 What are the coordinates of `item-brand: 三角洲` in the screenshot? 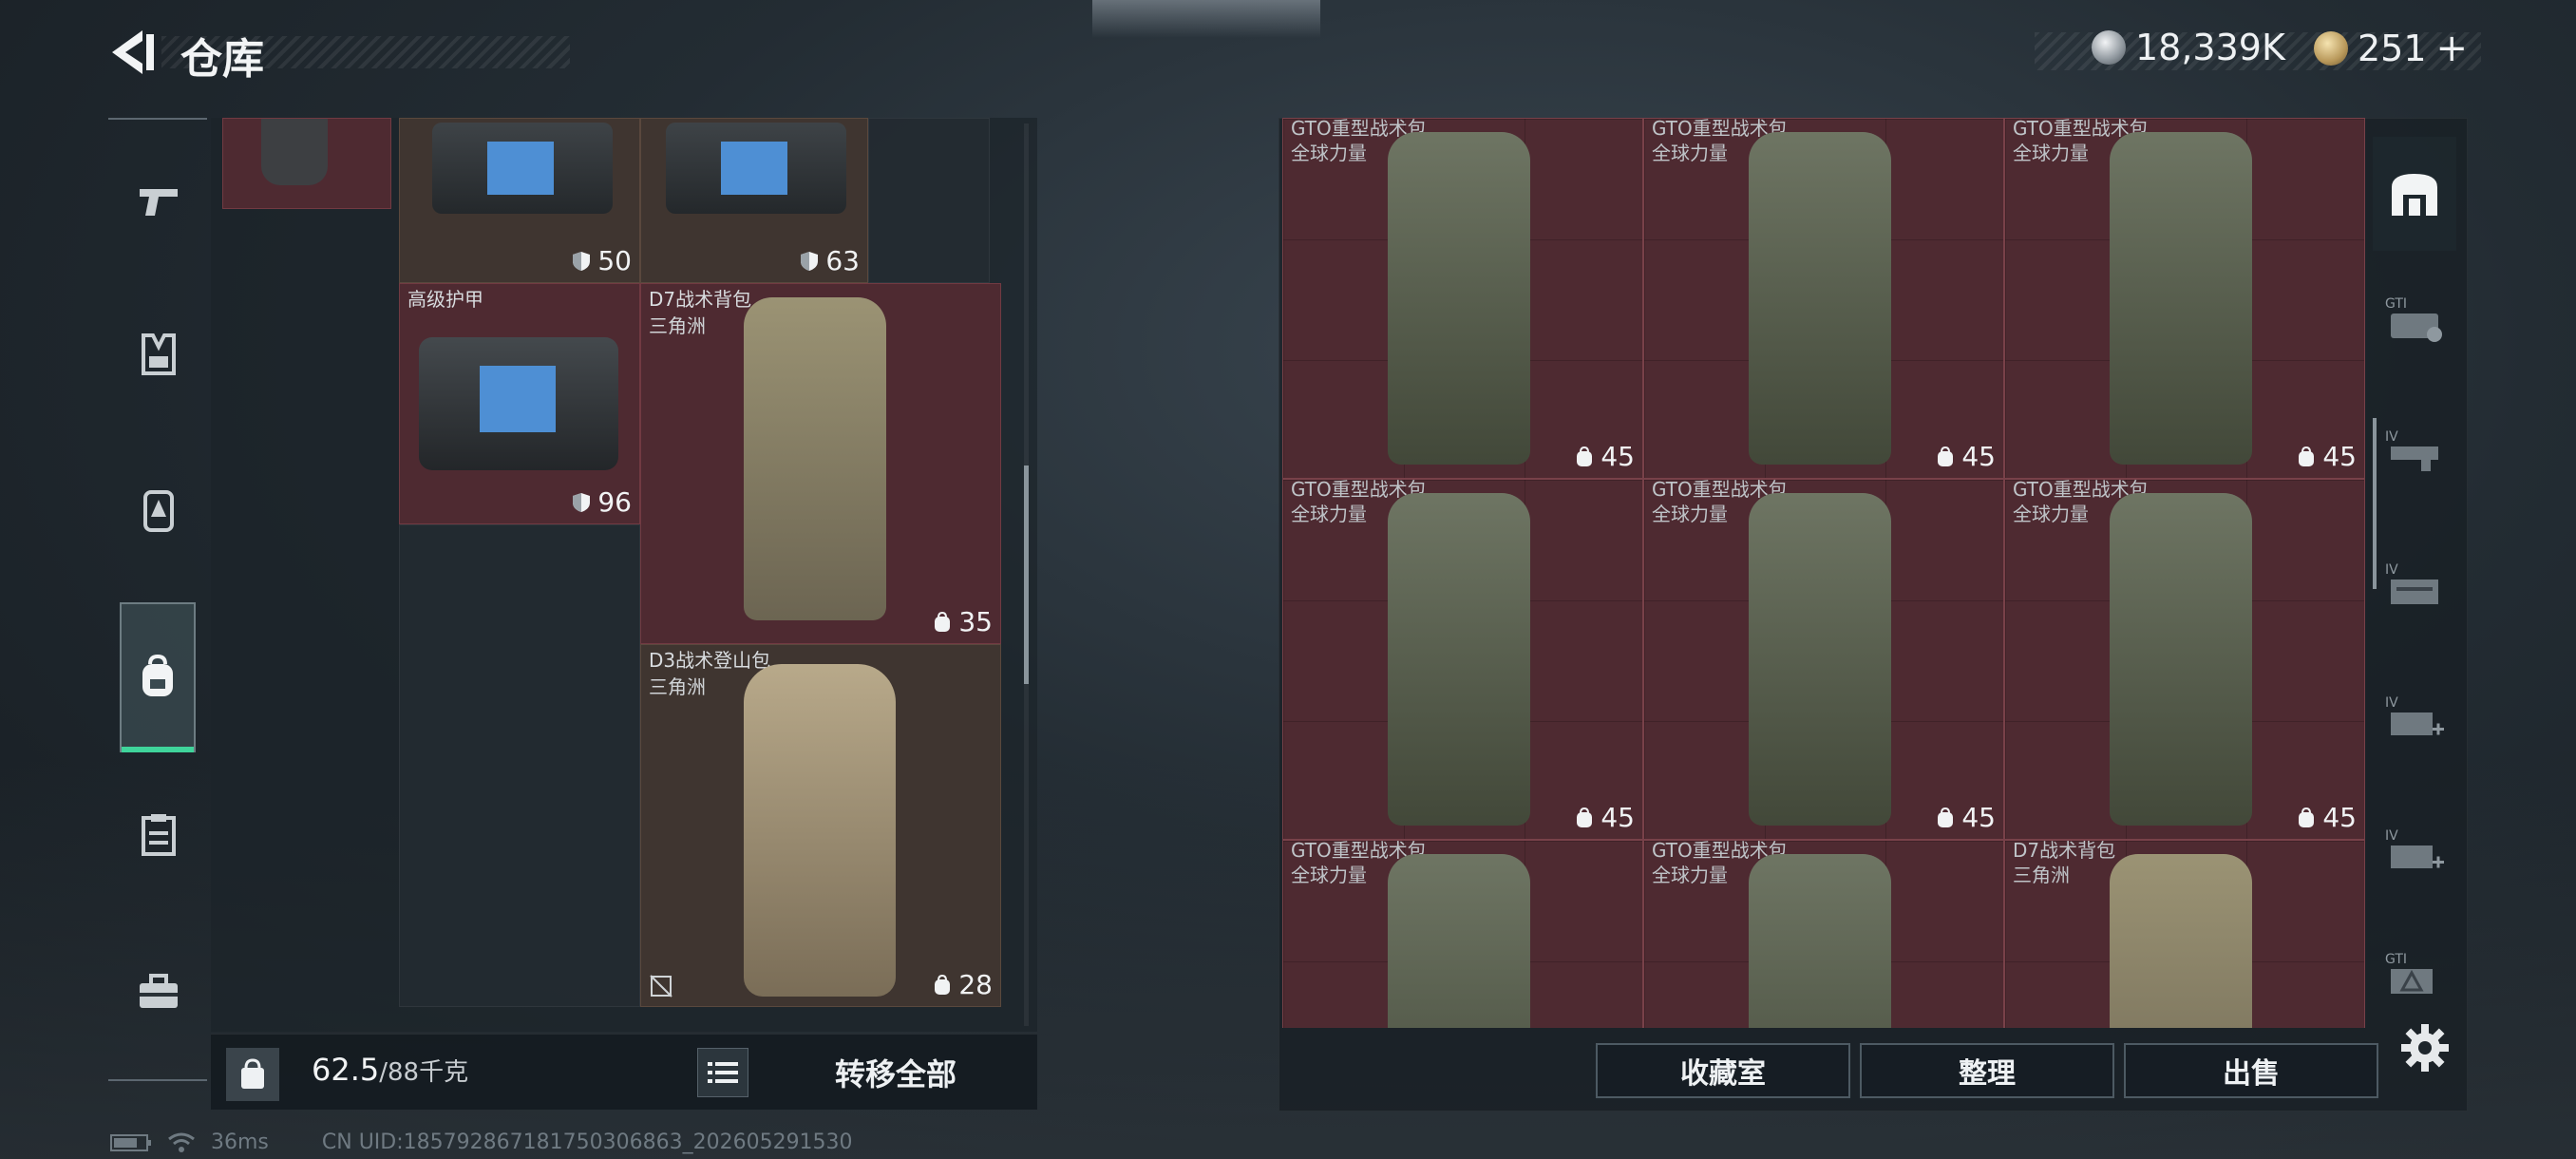 It's located at (2041, 875).